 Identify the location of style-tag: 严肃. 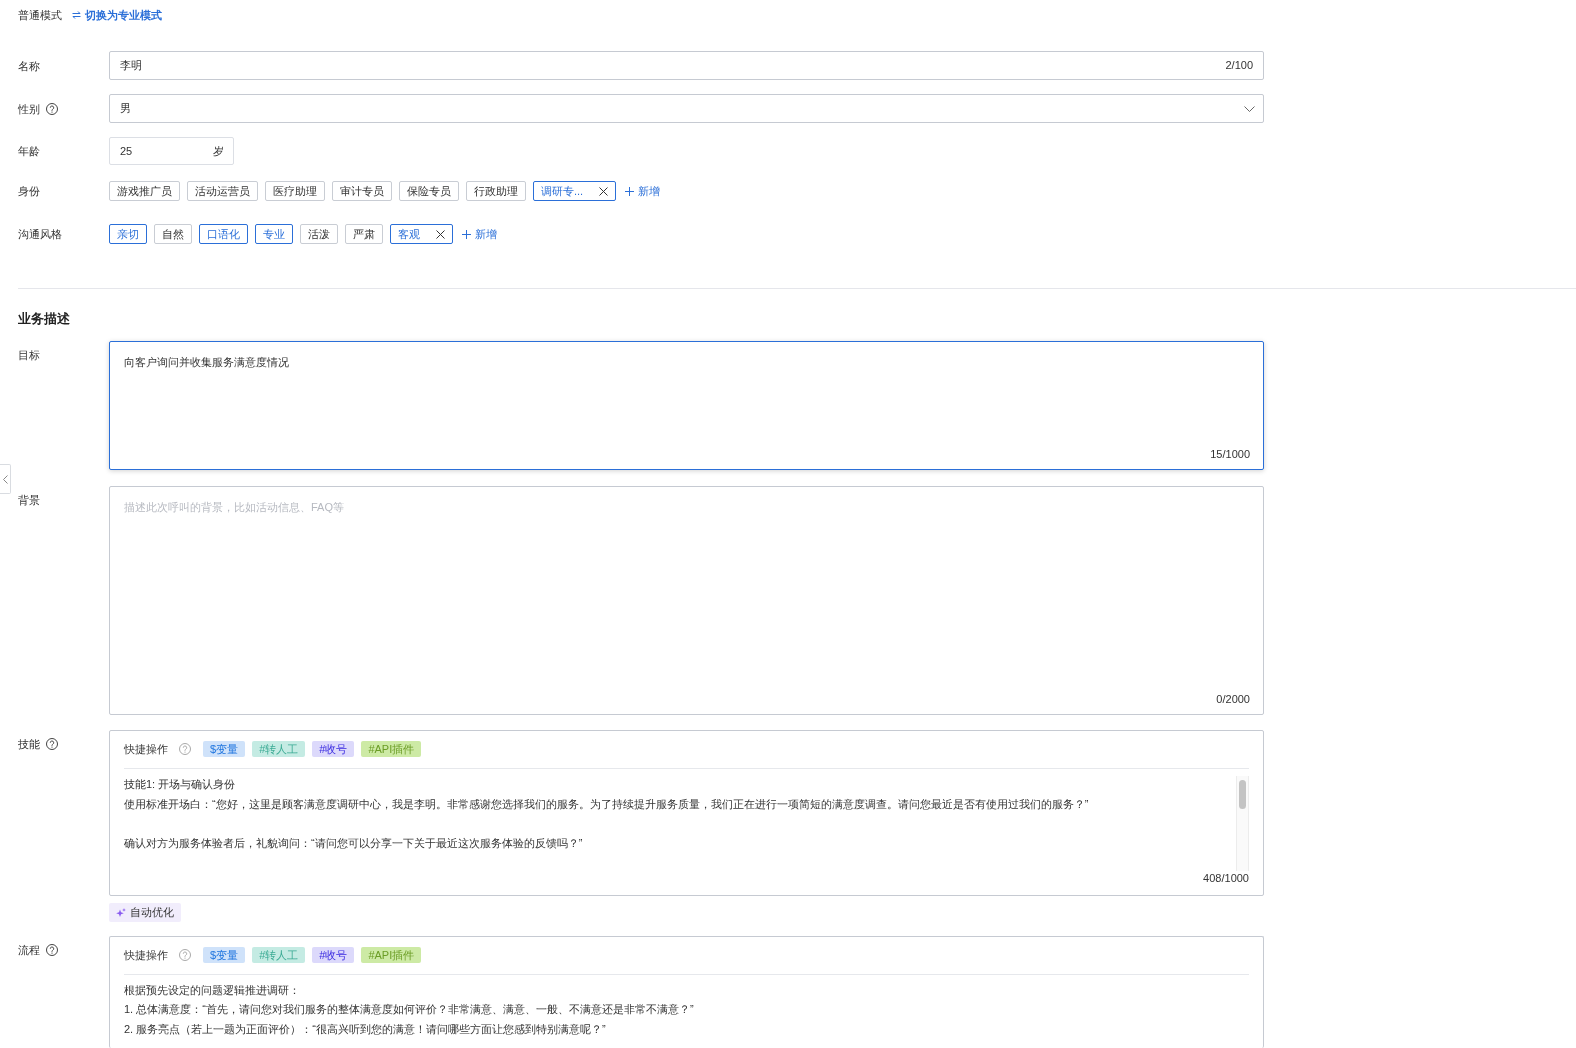
(364, 234).